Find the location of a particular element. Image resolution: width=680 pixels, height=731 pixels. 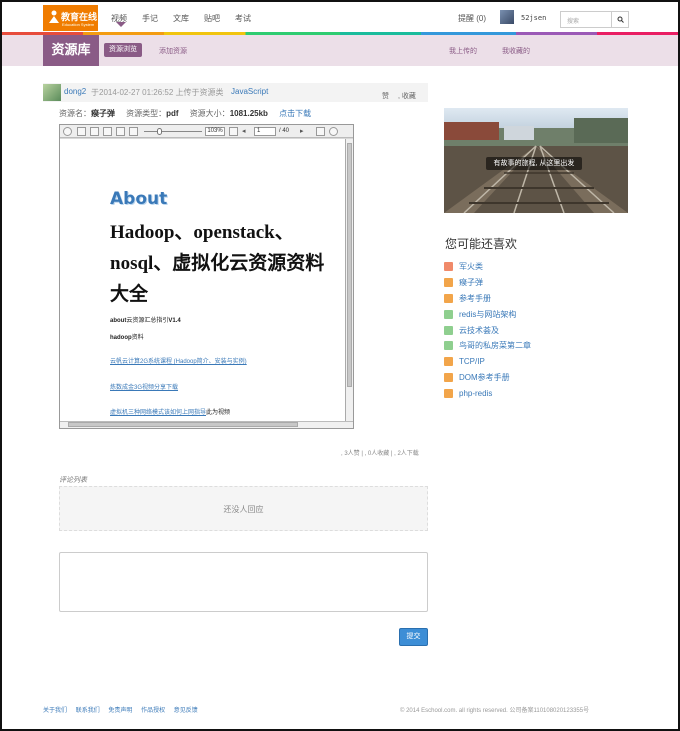

horizontal-scroll-thumb is located at coordinates (183, 424).